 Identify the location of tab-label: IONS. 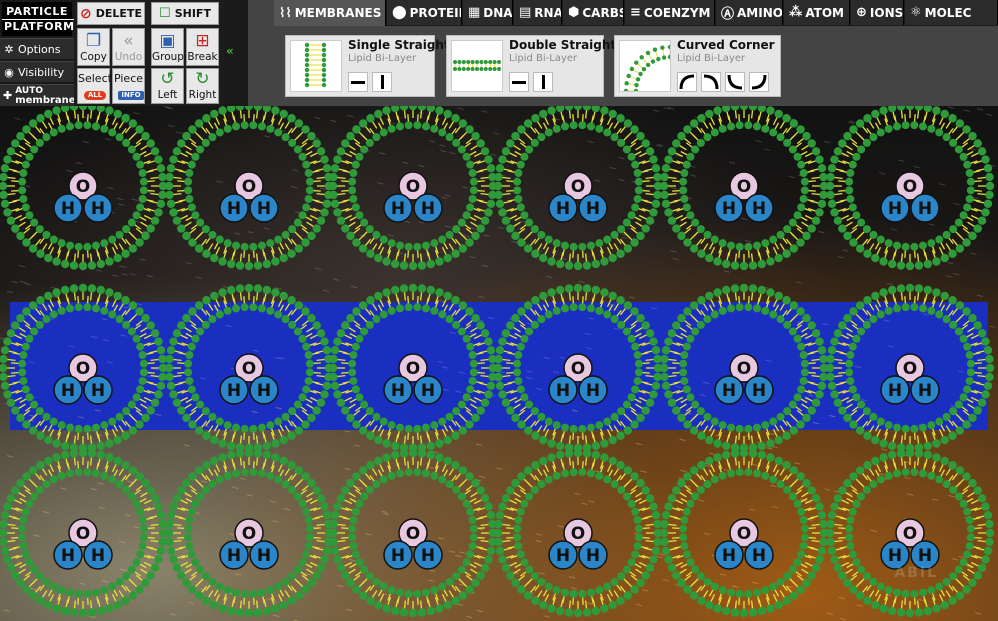
(886, 12).